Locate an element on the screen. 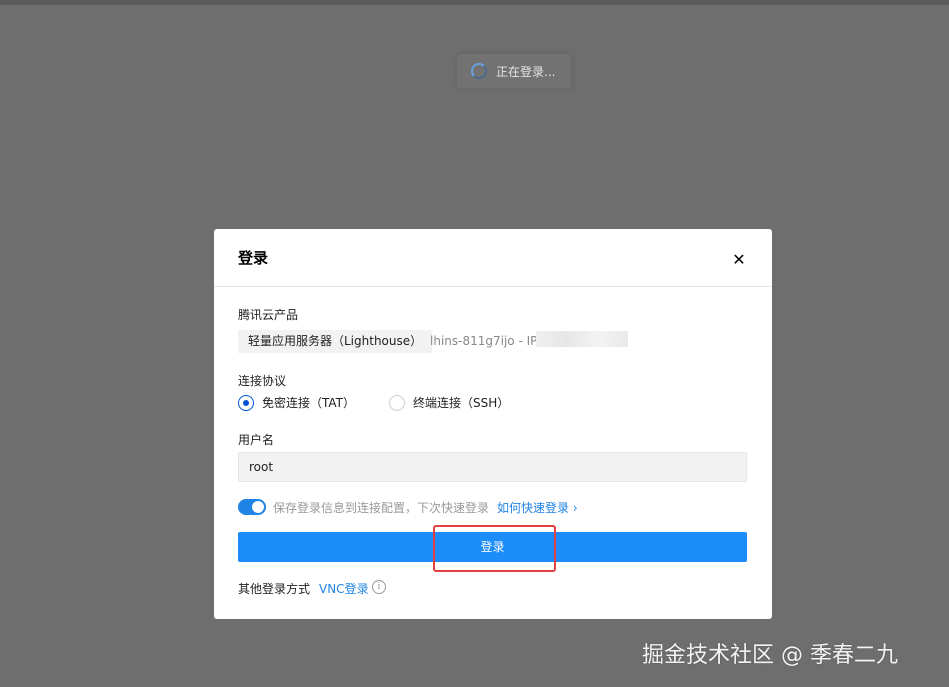 The image size is (949, 687). highlight-box is located at coordinates (494, 548).